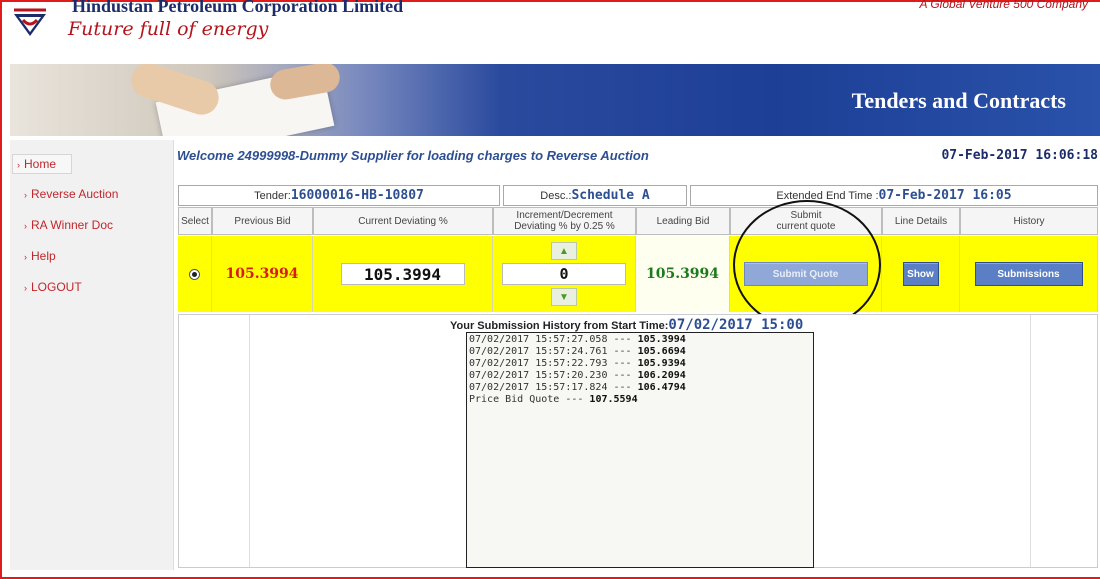 This screenshot has height=579, width=1100. What do you see at coordinates (661, 363) in the screenshot?
I see `history-entry-value: 105.9394` at bounding box center [661, 363].